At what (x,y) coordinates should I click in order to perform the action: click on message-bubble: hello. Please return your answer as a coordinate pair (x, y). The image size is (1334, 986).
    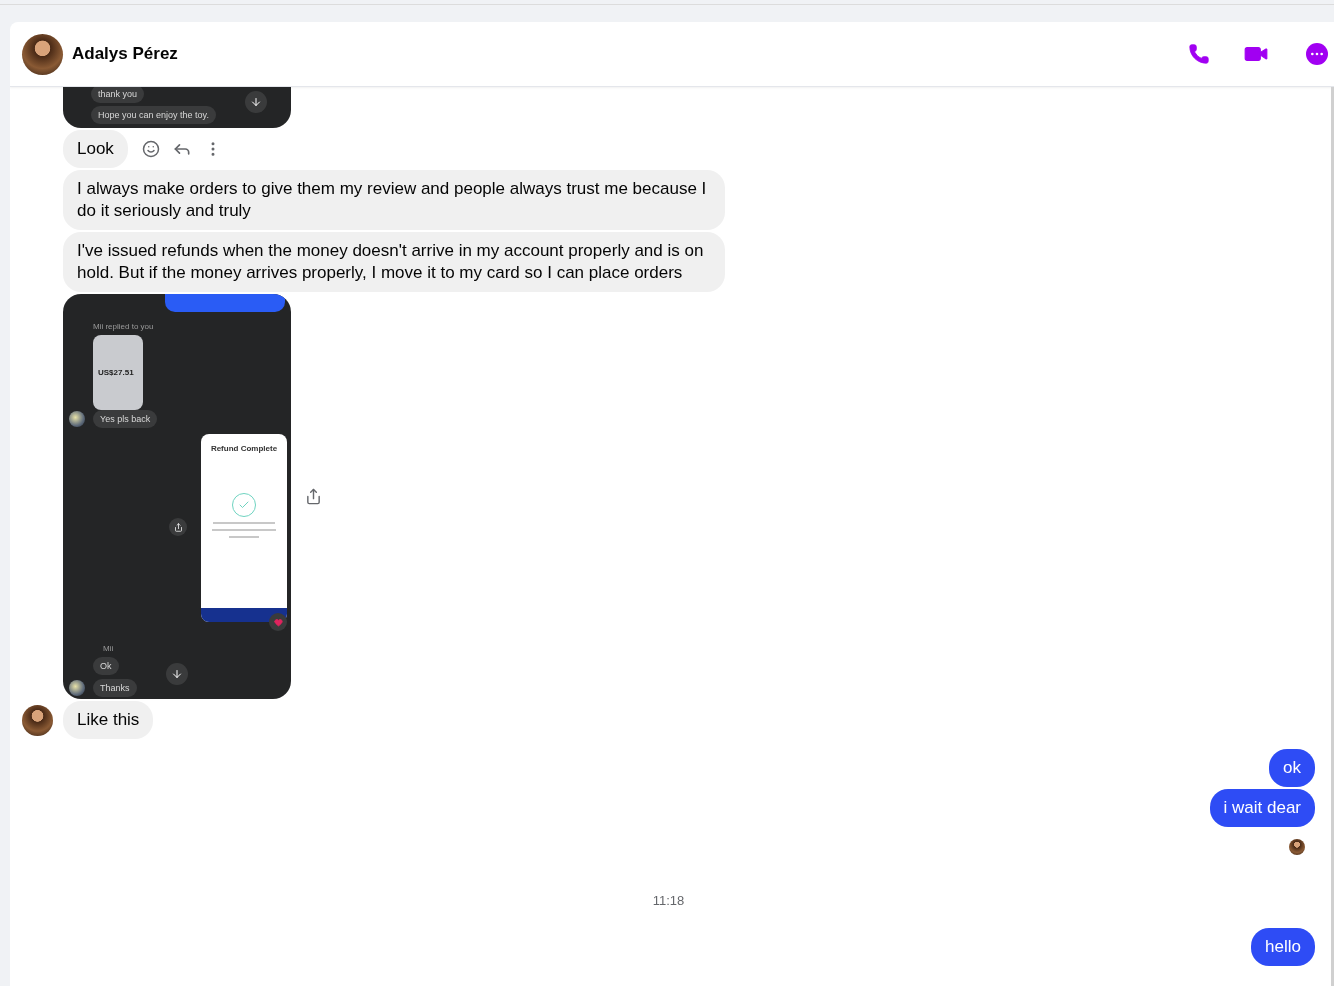
    Looking at the image, I should click on (1283, 947).